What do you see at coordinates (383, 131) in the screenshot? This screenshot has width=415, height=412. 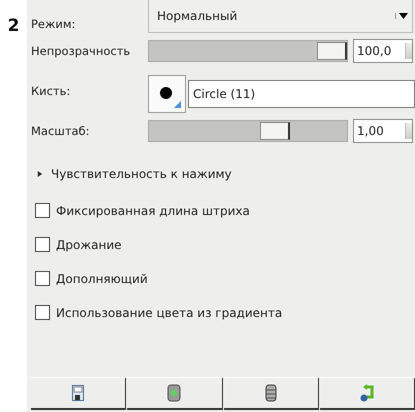 I see `scale-spinbox: 1,00` at bounding box center [383, 131].